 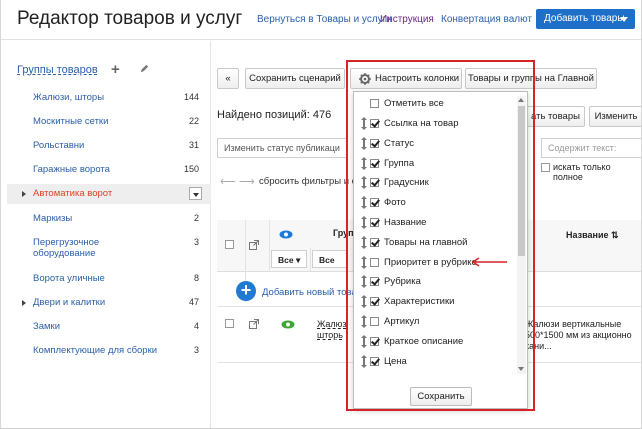 What do you see at coordinates (289, 259) in the screenshot?
I see `status-filter-select: Все ▾` at bounding box center [289, 259].